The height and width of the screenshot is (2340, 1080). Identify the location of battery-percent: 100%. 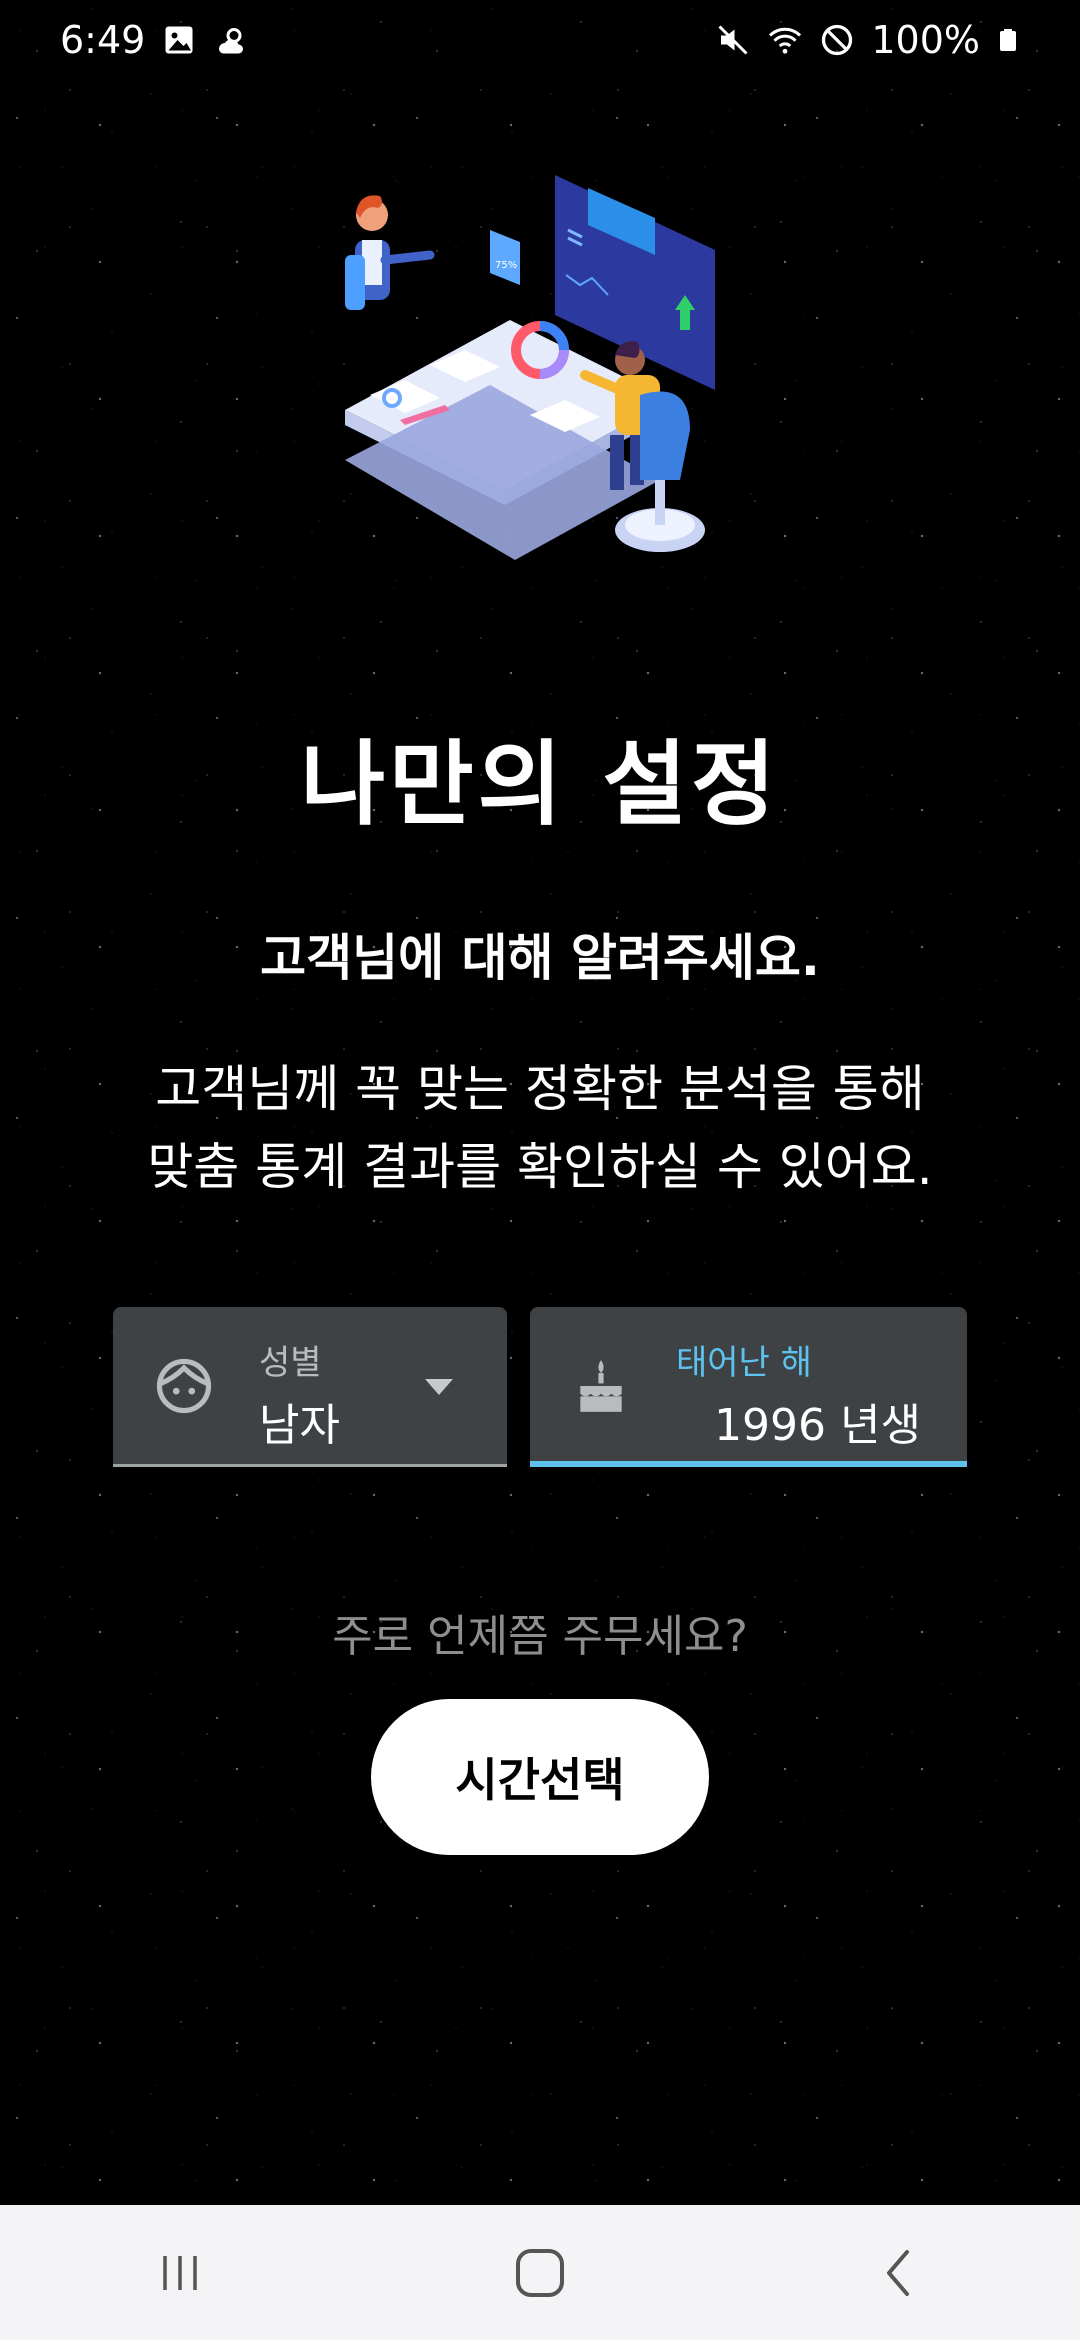
(925, 40).